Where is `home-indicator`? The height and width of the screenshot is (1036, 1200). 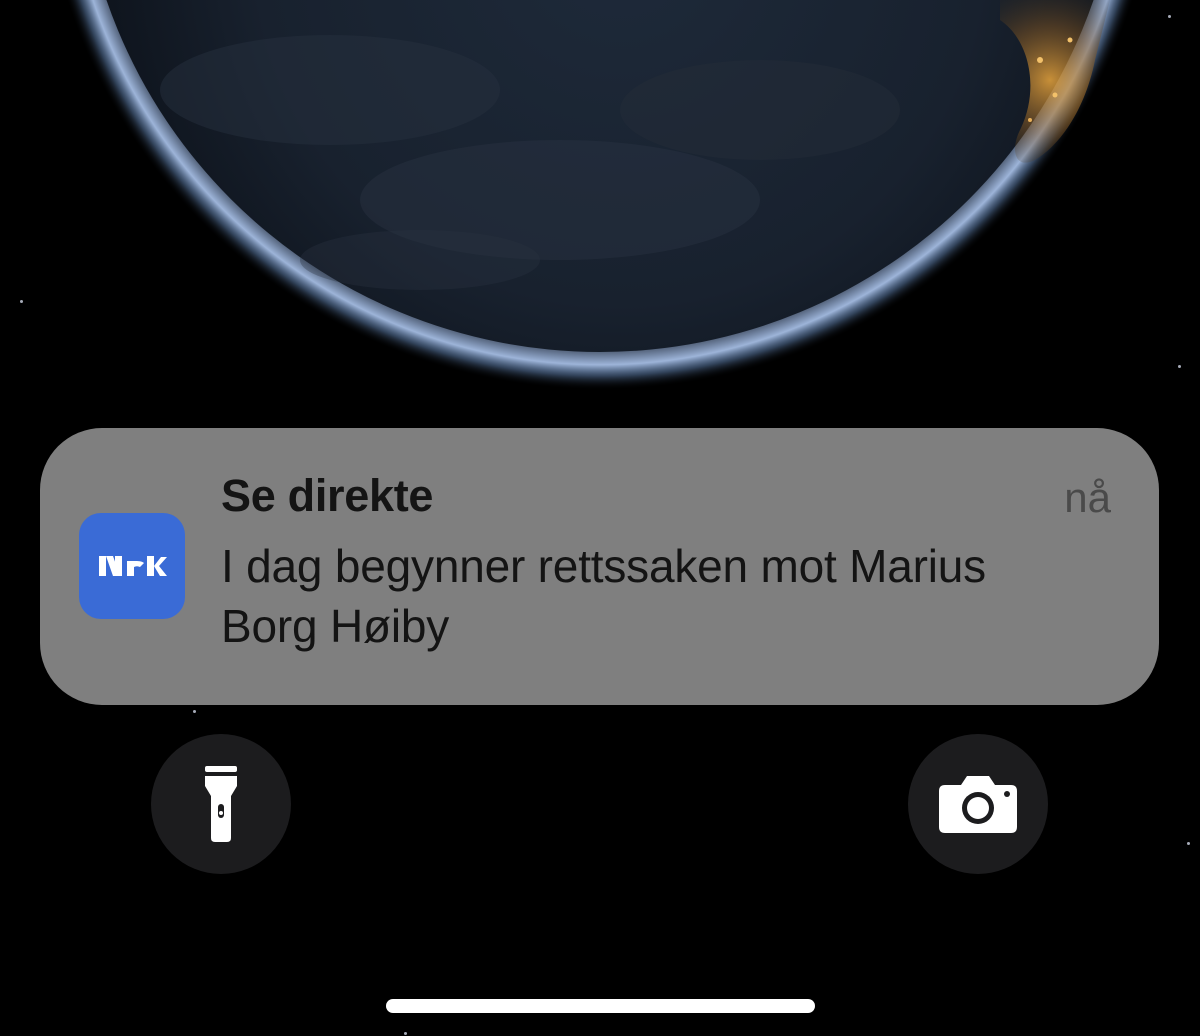 home-indicator is located at coordinates (600, 1006).